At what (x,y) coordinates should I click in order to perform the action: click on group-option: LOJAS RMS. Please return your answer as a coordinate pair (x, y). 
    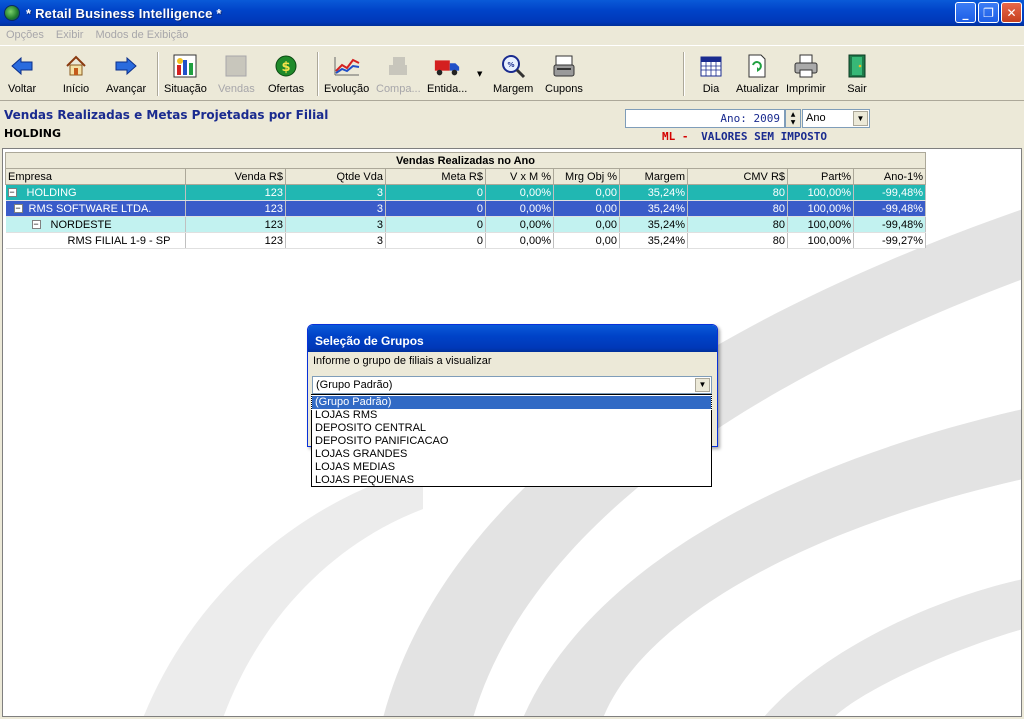
    Looking at the image, I should click on (511, 415).